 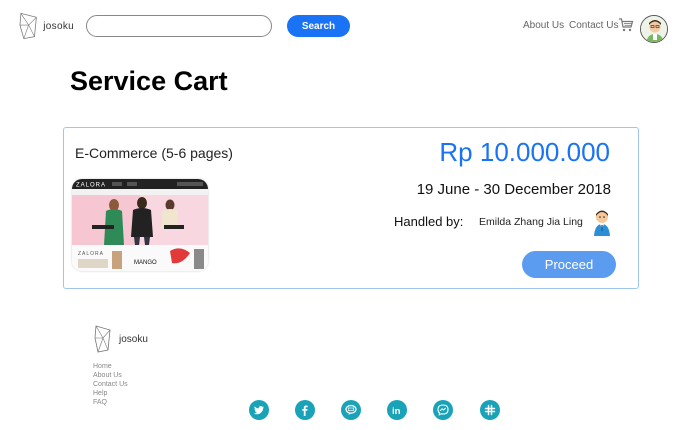 I want to click on cart-icon, so click(x=626, y=25).